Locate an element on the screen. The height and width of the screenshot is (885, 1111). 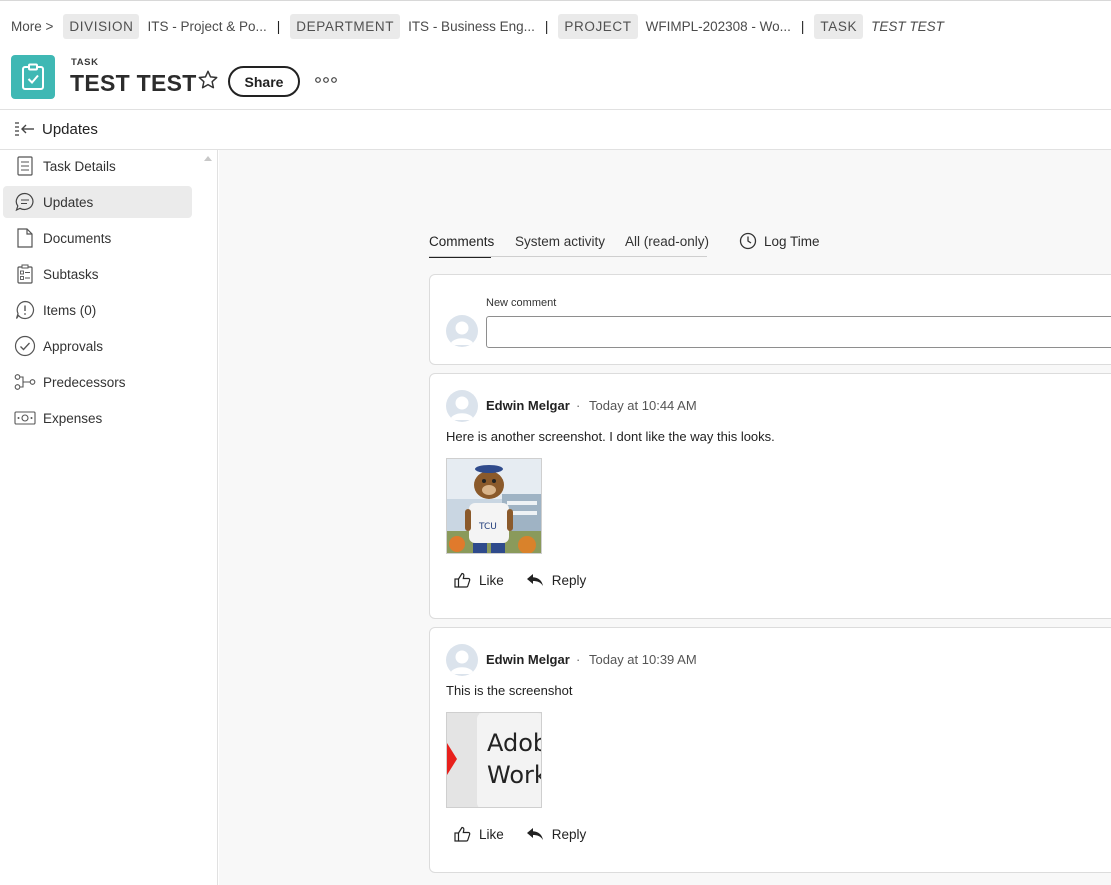
tab-system-activity: System activity is located at coordinates (562, 245).